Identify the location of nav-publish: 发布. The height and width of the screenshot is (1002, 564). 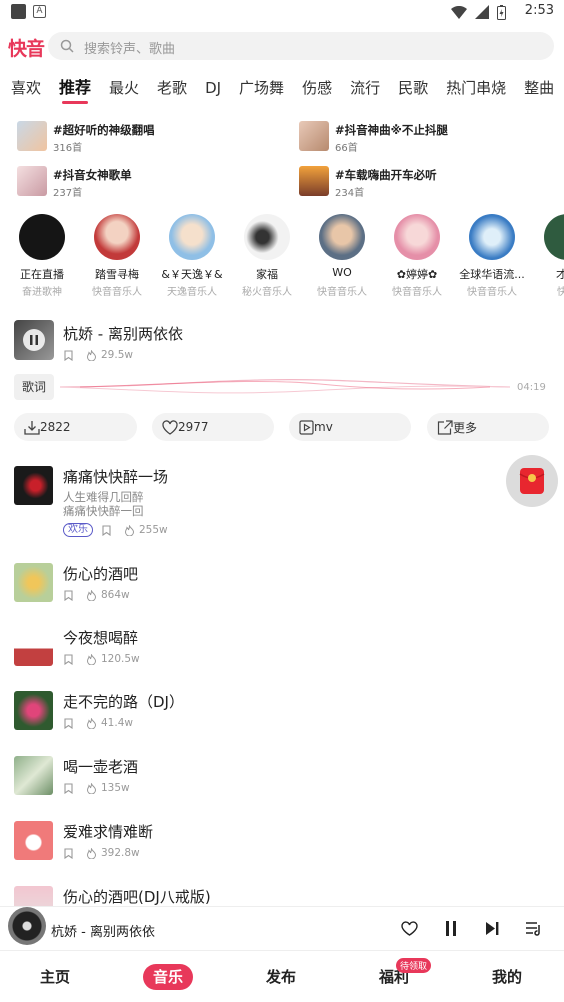
(281, 976).